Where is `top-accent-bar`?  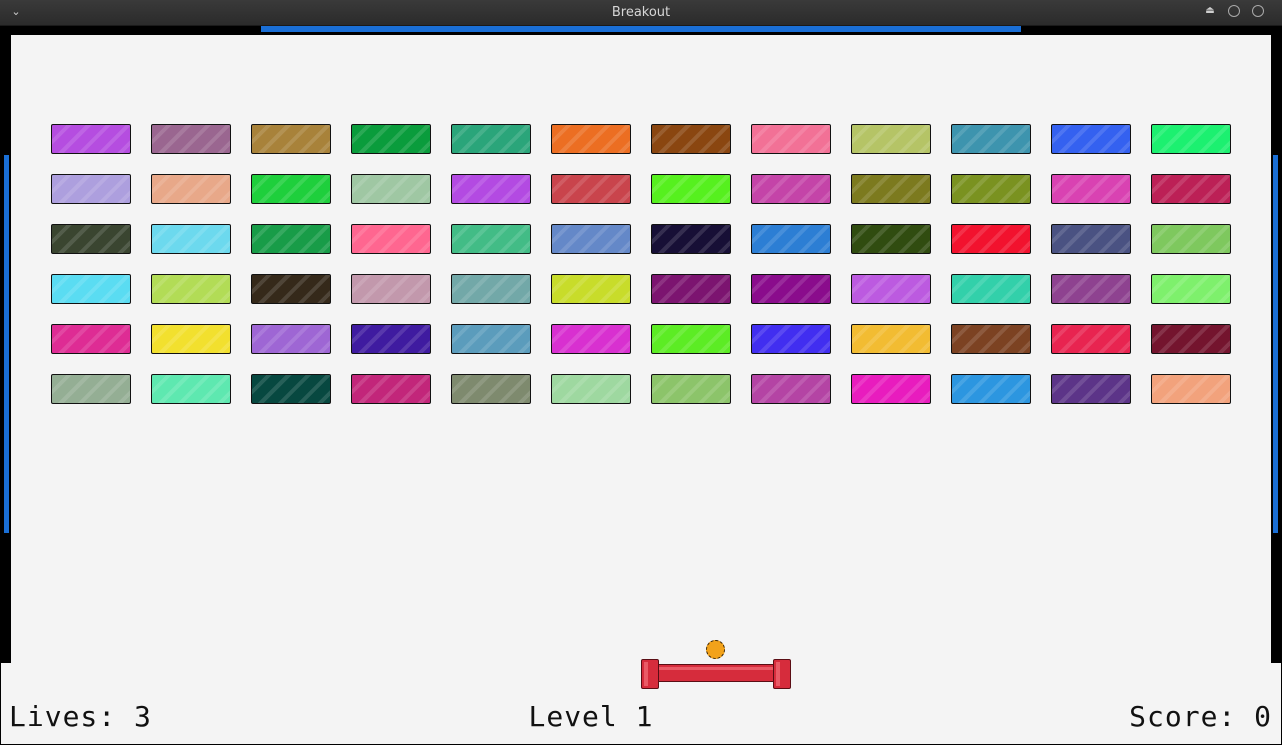 top-accent-bar is located at coordinates (641, 29).